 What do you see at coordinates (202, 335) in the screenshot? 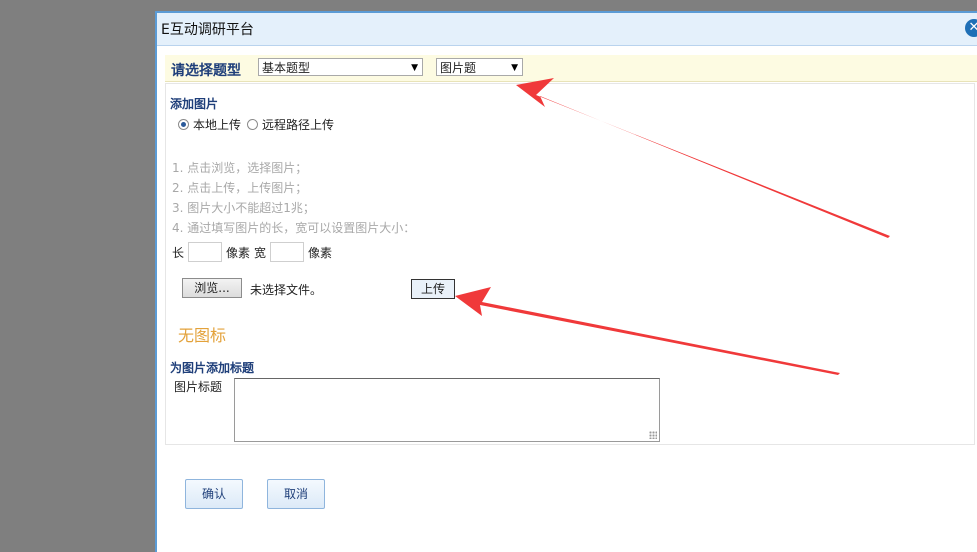
I see `no-icon-text: 无图标` at bounding box center [202, 335].